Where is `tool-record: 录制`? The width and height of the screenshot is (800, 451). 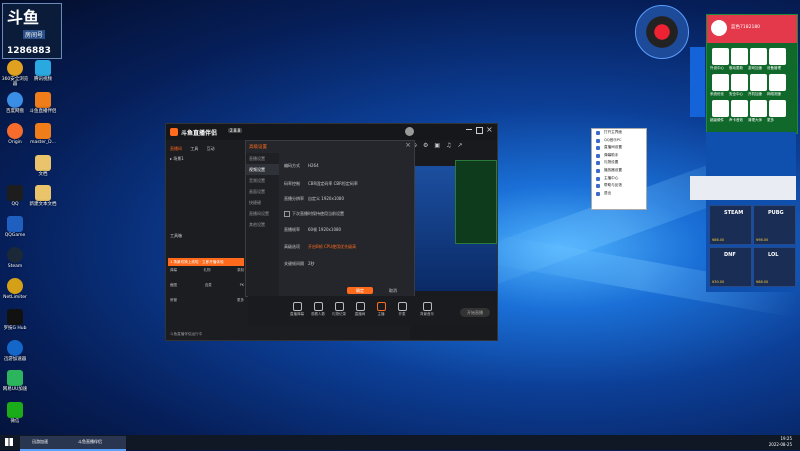 tool-record: 录制 is located at coordinates (240, 270).